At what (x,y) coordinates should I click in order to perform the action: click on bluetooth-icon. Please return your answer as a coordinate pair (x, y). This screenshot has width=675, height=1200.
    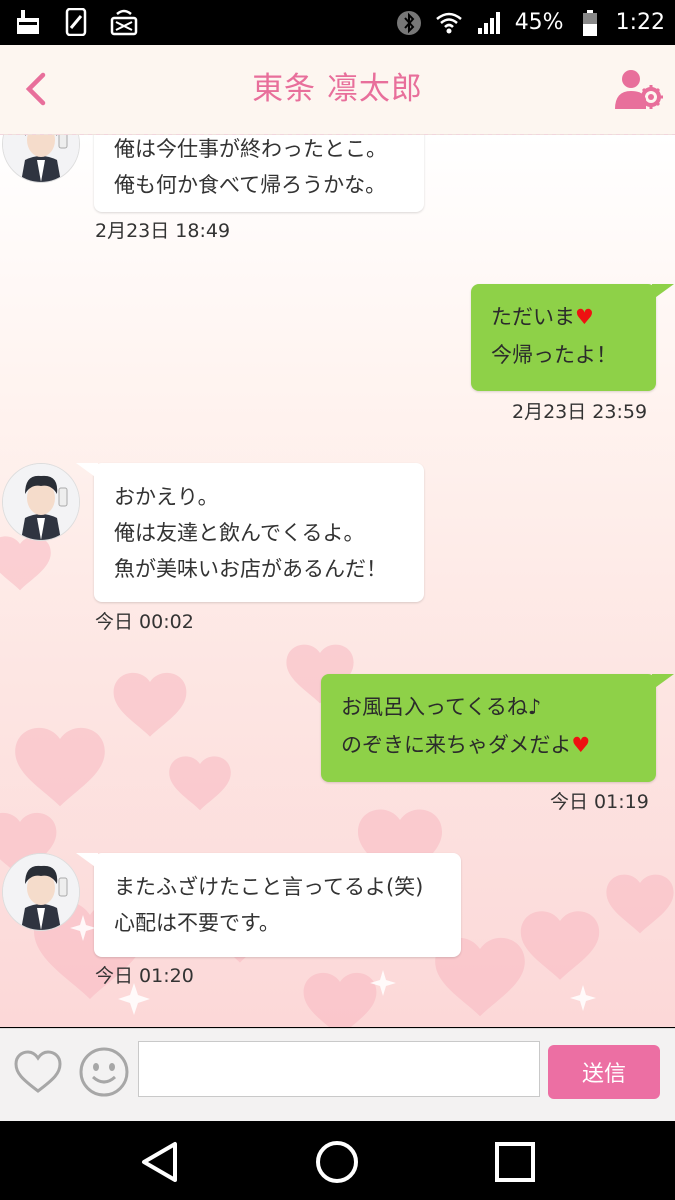
    Looking at the image, I should click on (409, 23).